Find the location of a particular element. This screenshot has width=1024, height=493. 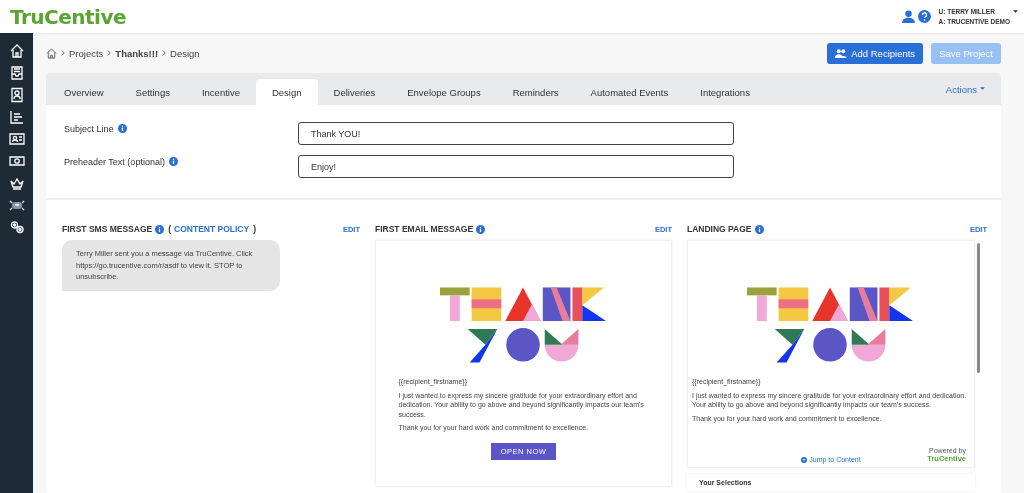

text-field: Thank YOU! is located at coordinates (516, 133).